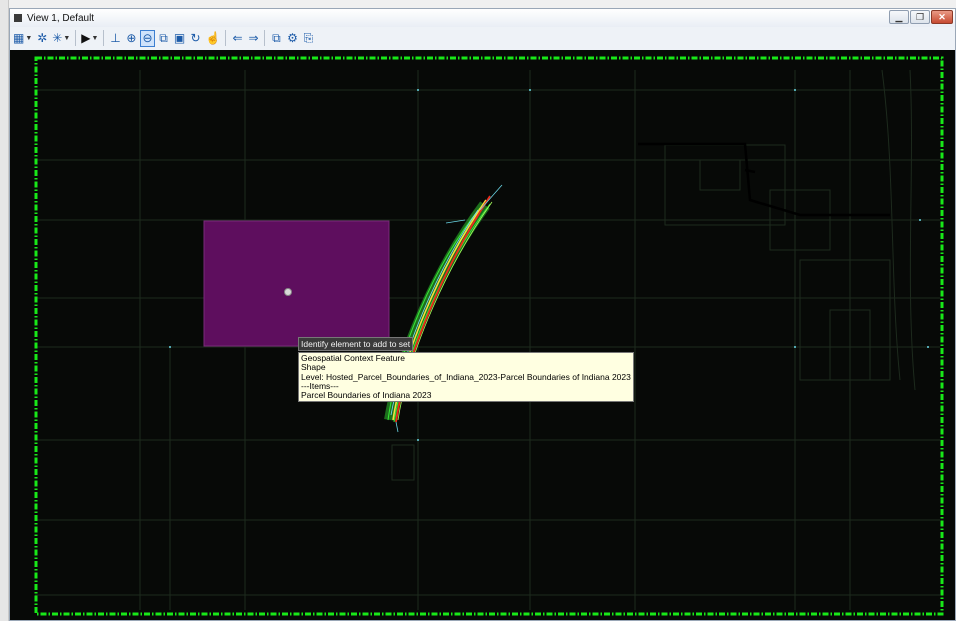 Image resolution: width=956 pixels, height=621 pixels. I want to click on lighting-button: ✳ ▼, so click(61, 38).